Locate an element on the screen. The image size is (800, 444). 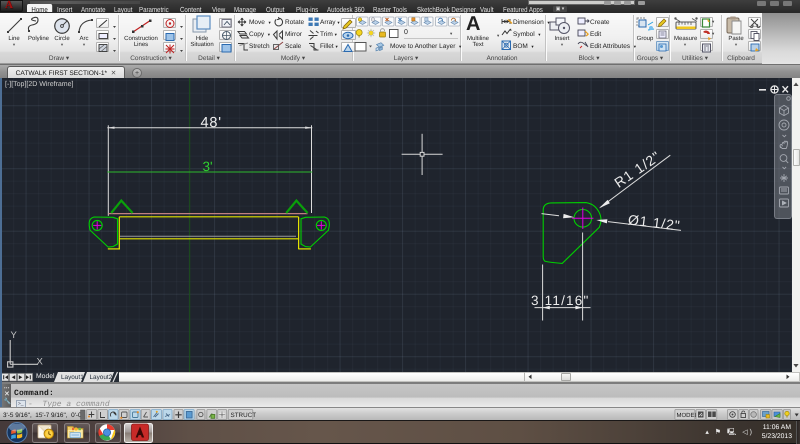
svg-text: 48' is located at coordinates (211, 123).